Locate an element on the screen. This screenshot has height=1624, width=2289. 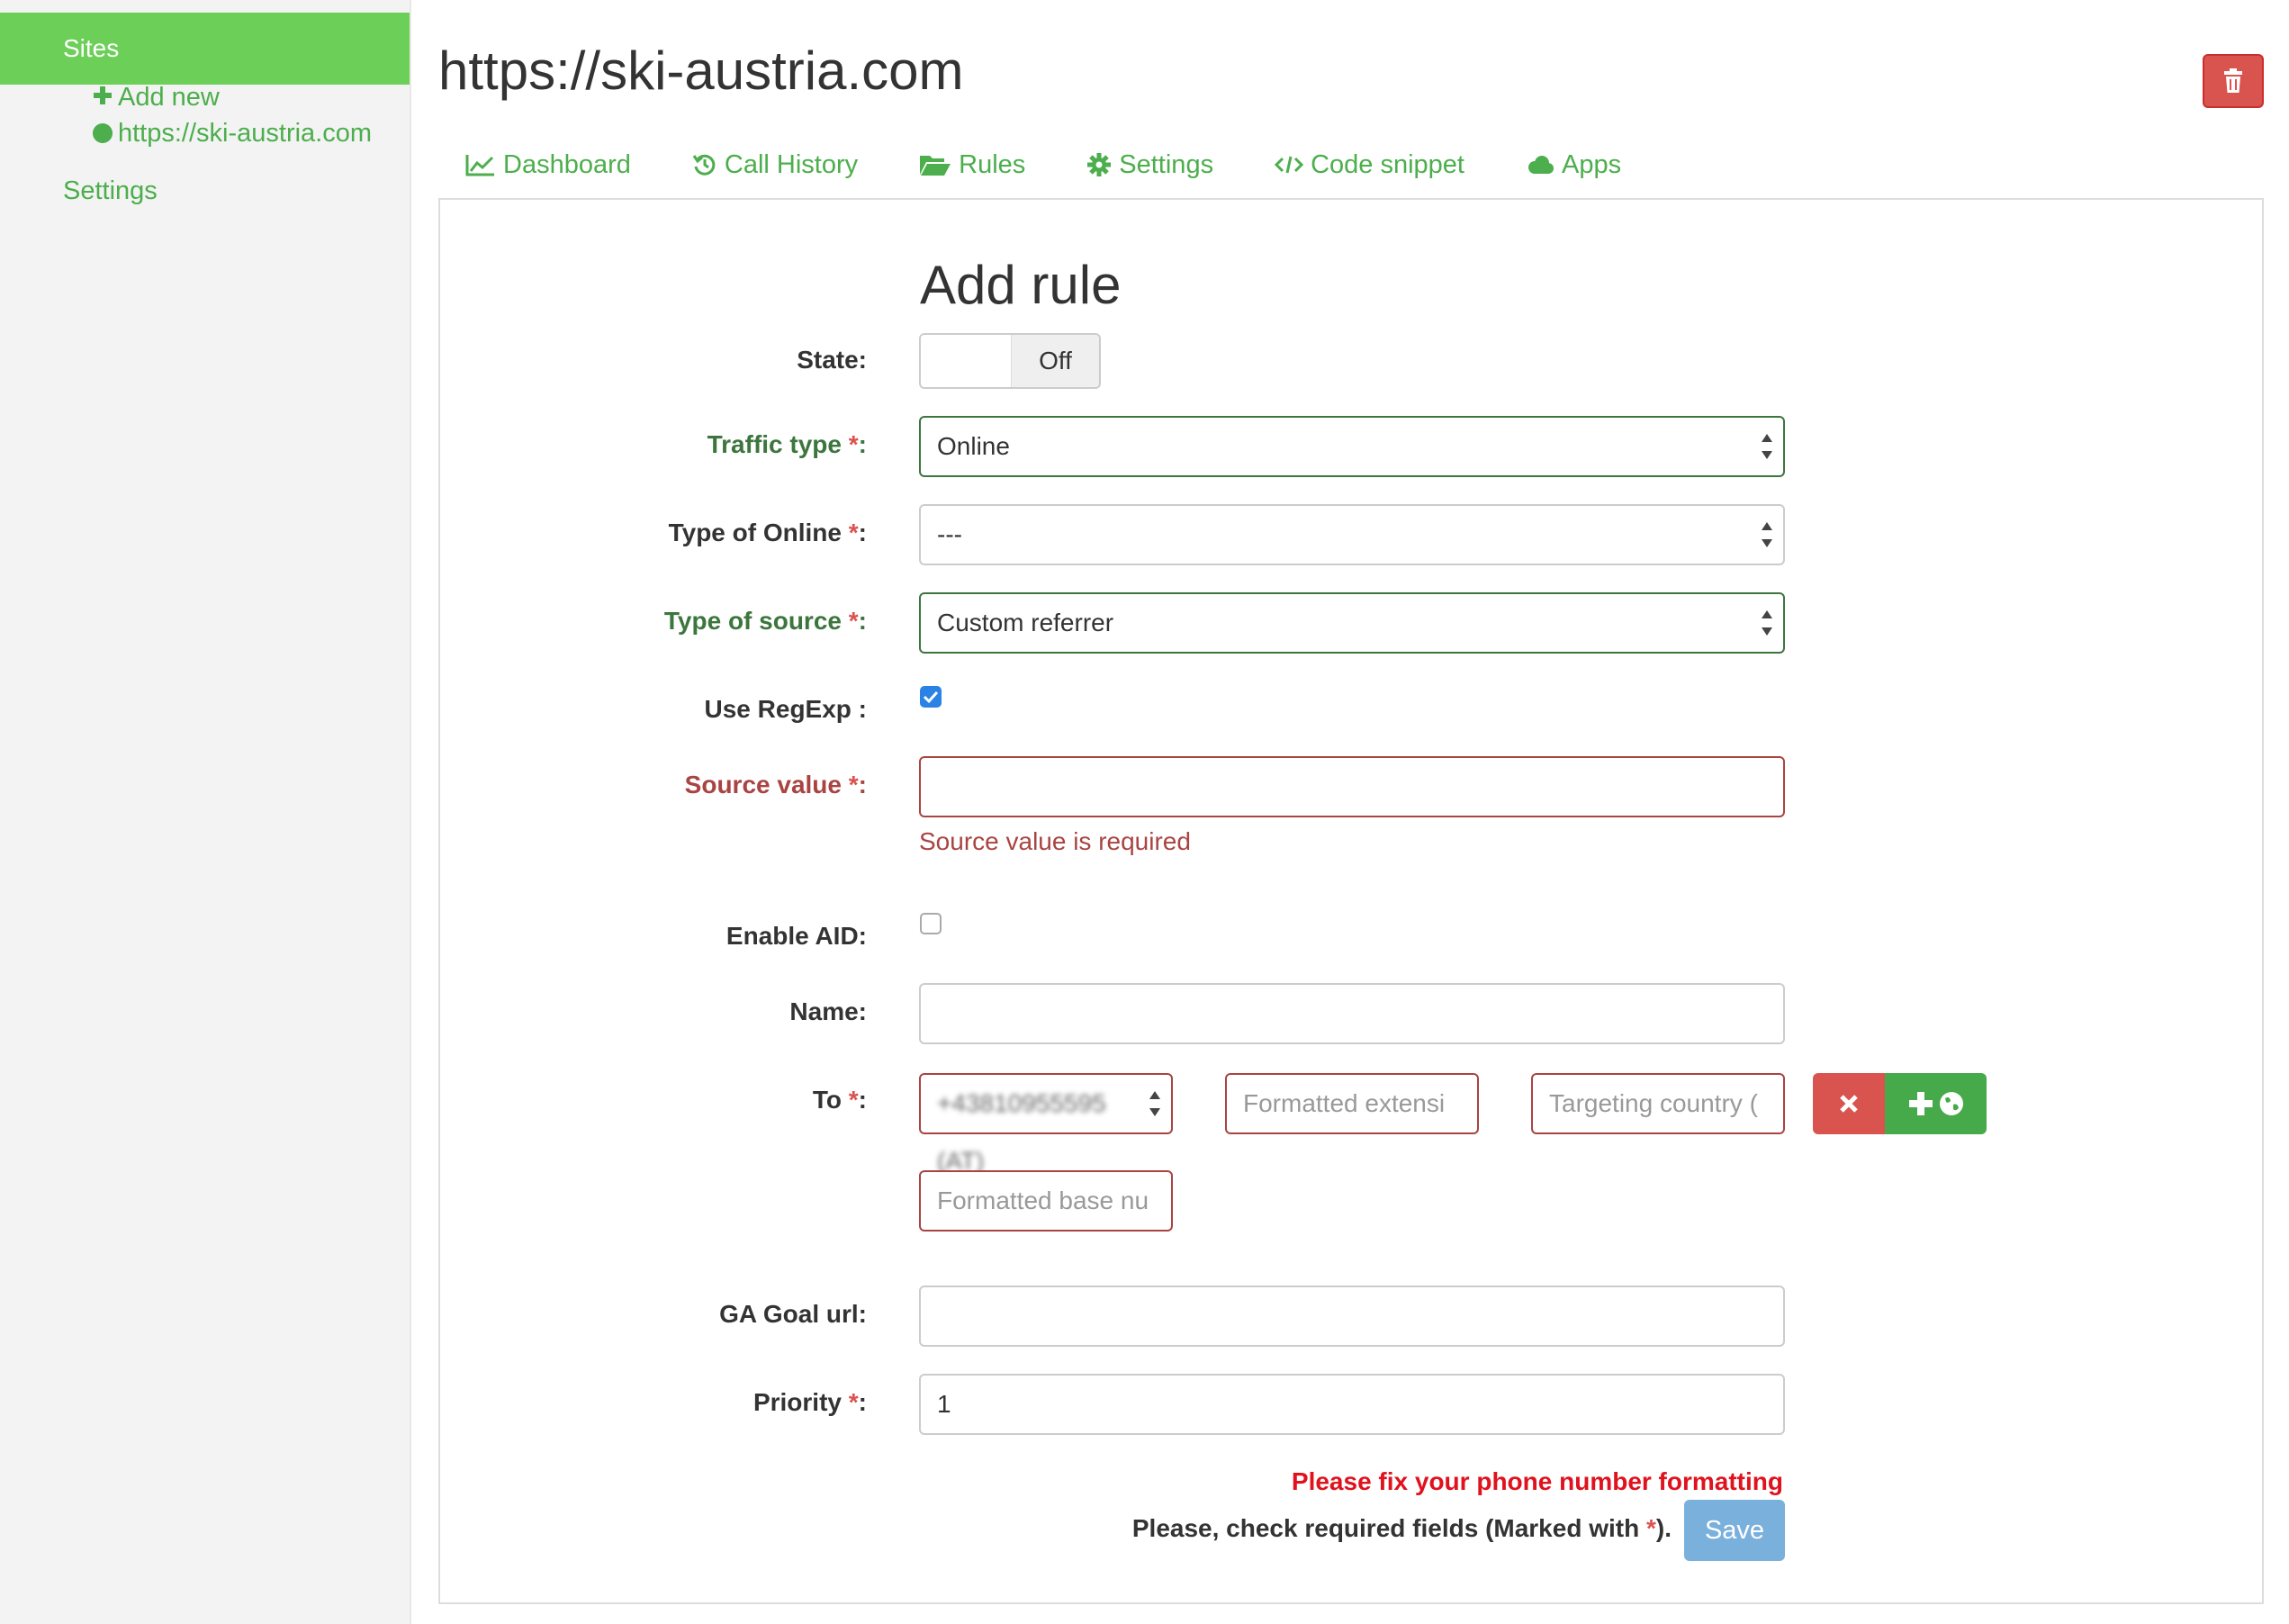
source-value-error: Source value is required is located at coordinates (1055, 841).